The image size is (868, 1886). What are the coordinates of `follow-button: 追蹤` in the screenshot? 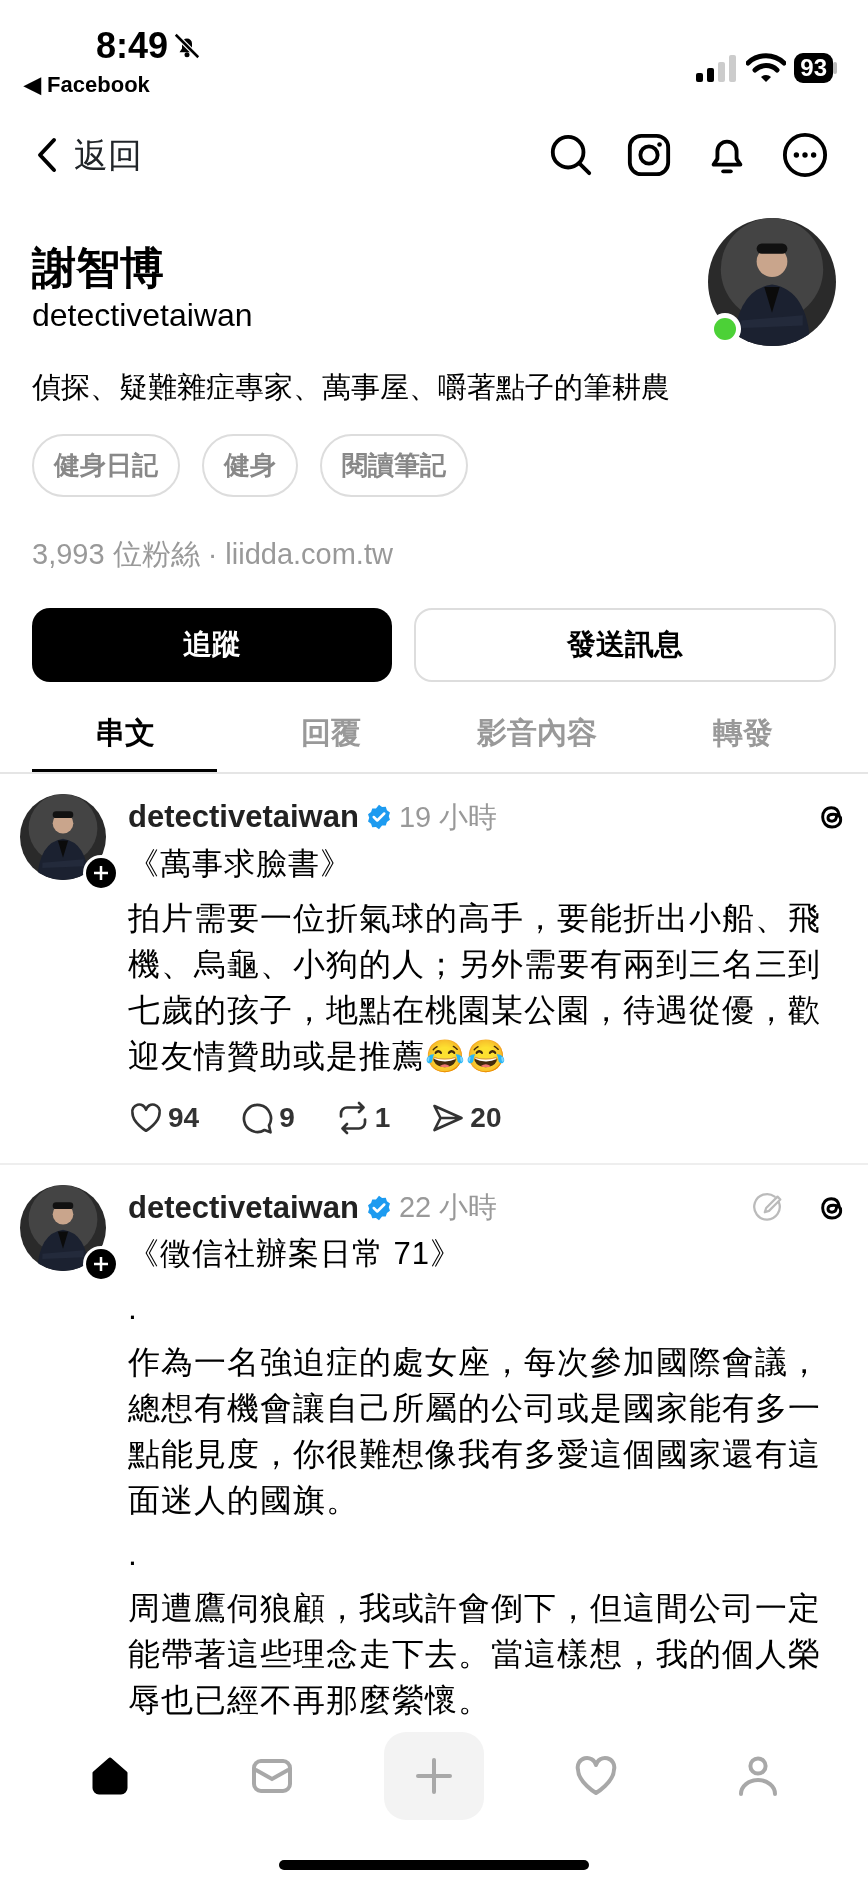 It's located at (212, 645).